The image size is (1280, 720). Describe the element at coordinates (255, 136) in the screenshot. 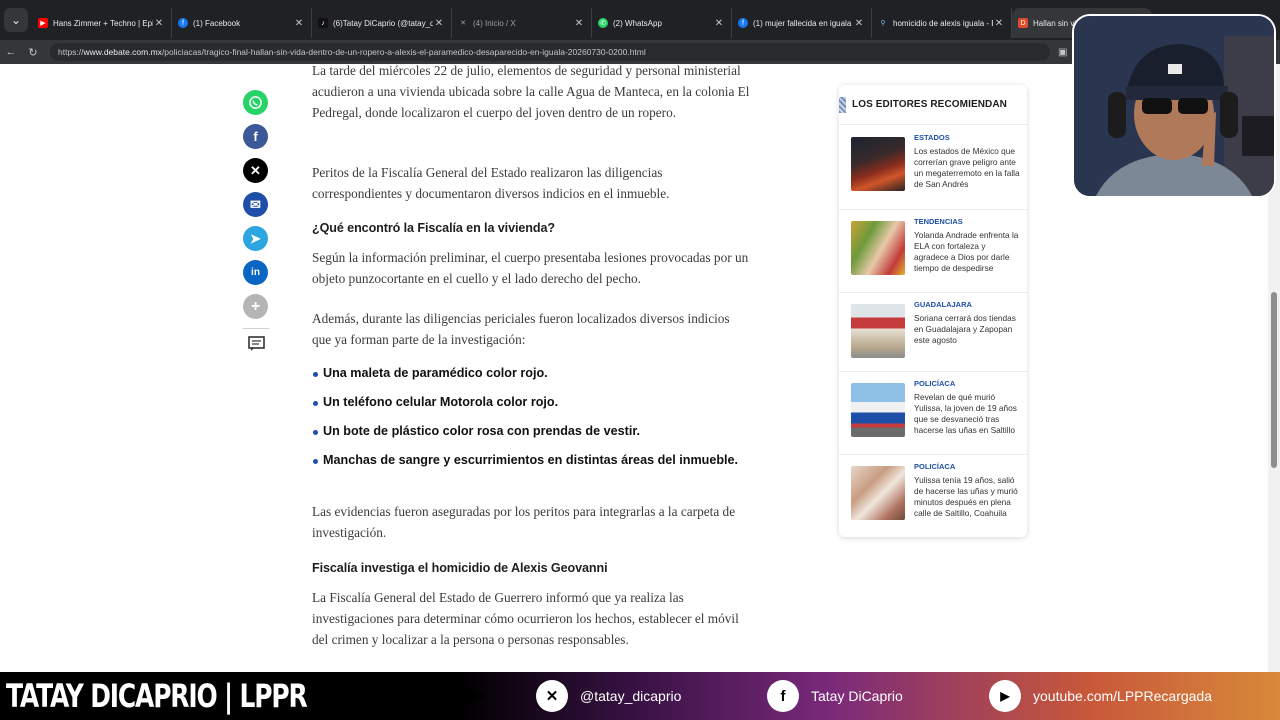

I see `facebook-share-icon: f` at that location.